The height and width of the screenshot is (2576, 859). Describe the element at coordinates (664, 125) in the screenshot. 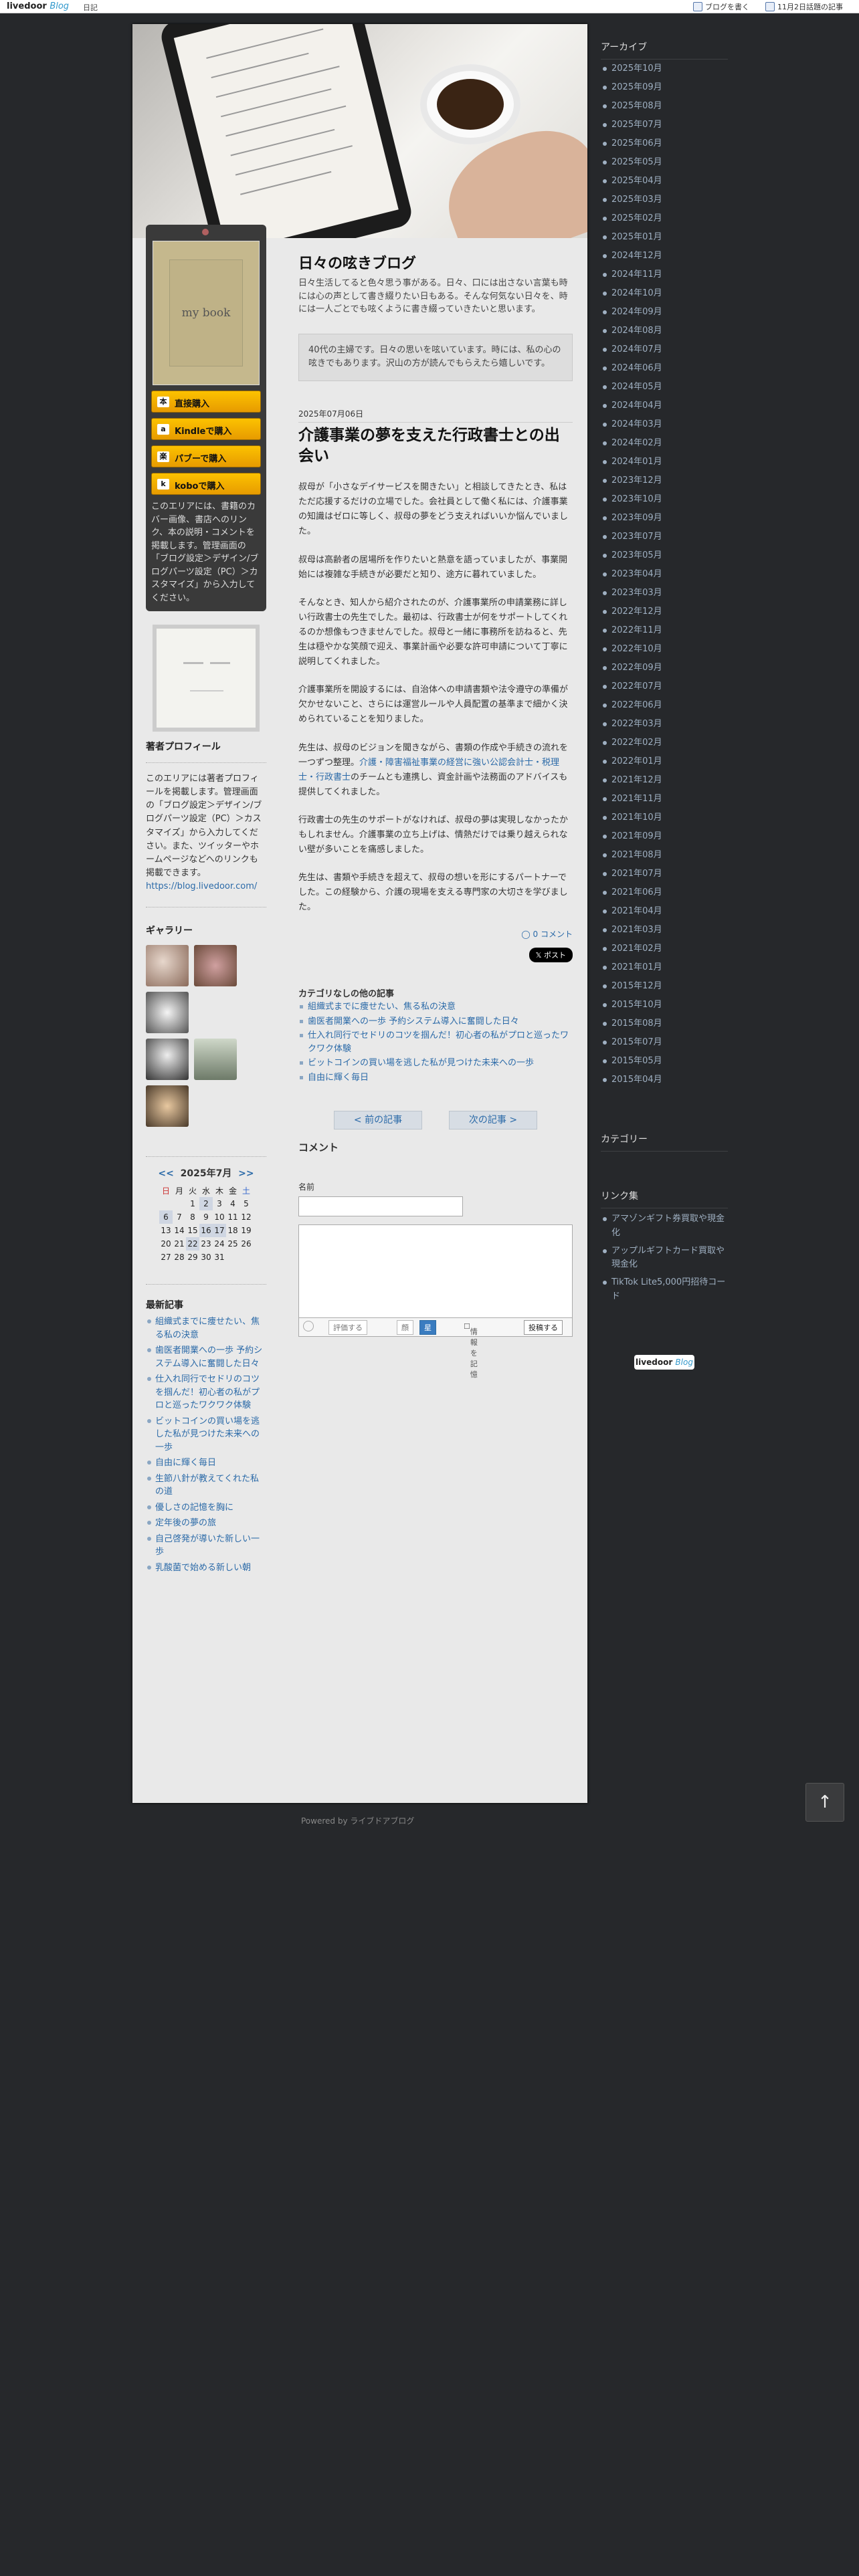

I see `archive-month-link: 2025年07月` at that location.